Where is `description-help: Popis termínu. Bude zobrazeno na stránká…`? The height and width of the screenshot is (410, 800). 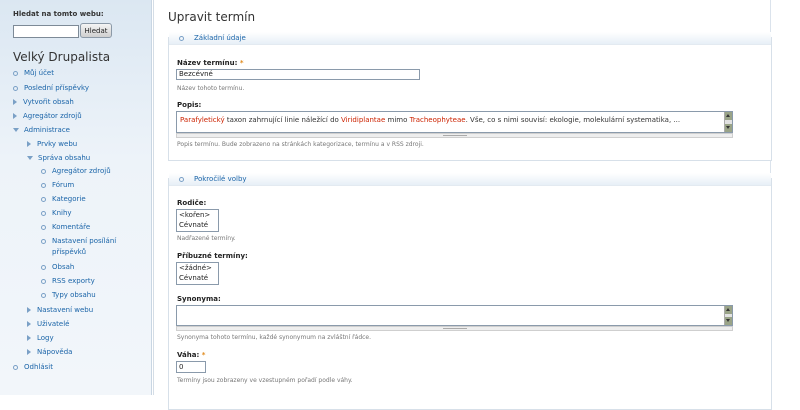 description-help: Popis termínu. Bude zobrazeno na stránká… is located at coordinates (300, 144).